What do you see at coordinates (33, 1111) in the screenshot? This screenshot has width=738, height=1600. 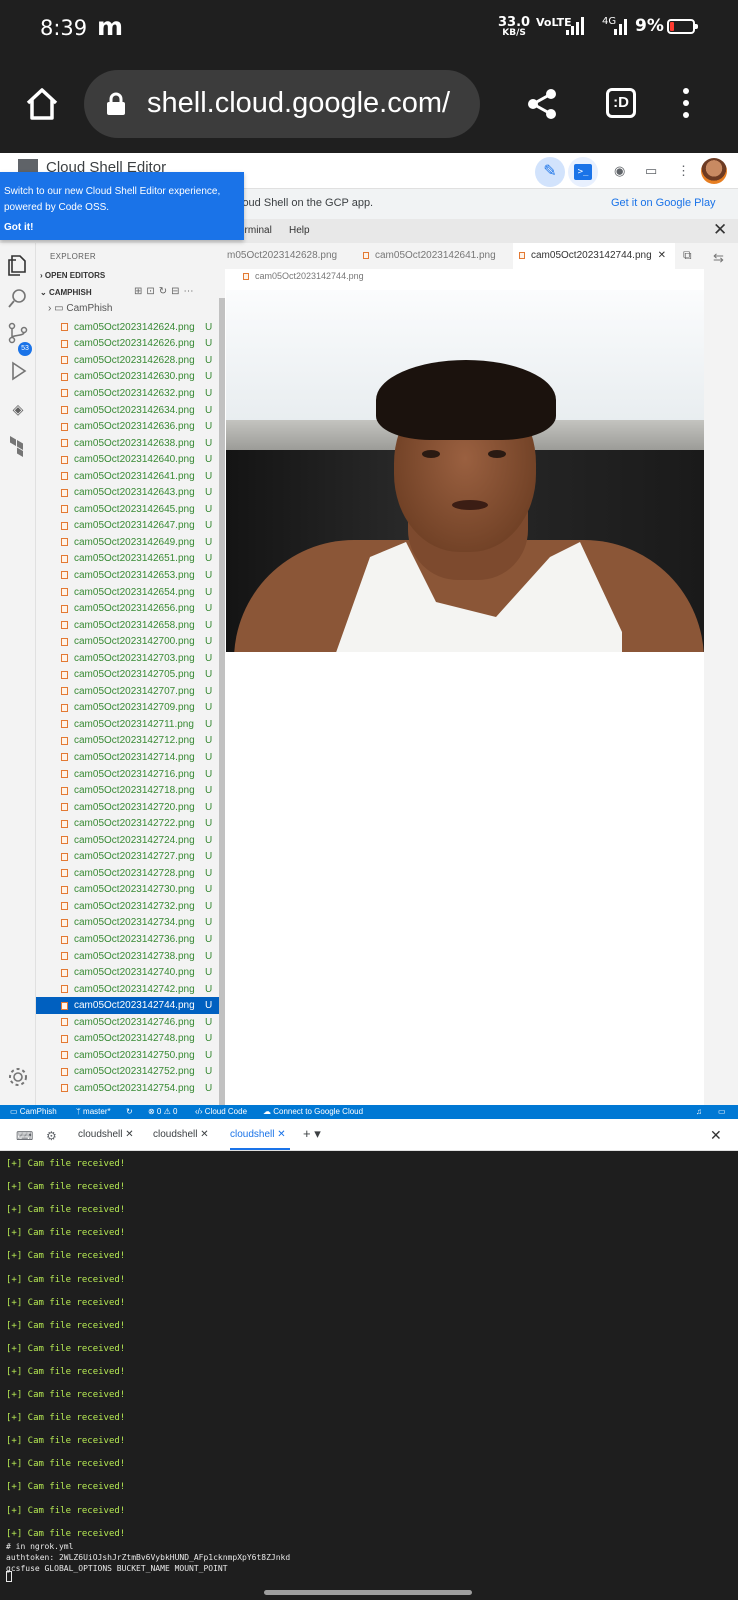 I see `status-workspace: ▭ CamPhish` at bounding box center [33, 1111].